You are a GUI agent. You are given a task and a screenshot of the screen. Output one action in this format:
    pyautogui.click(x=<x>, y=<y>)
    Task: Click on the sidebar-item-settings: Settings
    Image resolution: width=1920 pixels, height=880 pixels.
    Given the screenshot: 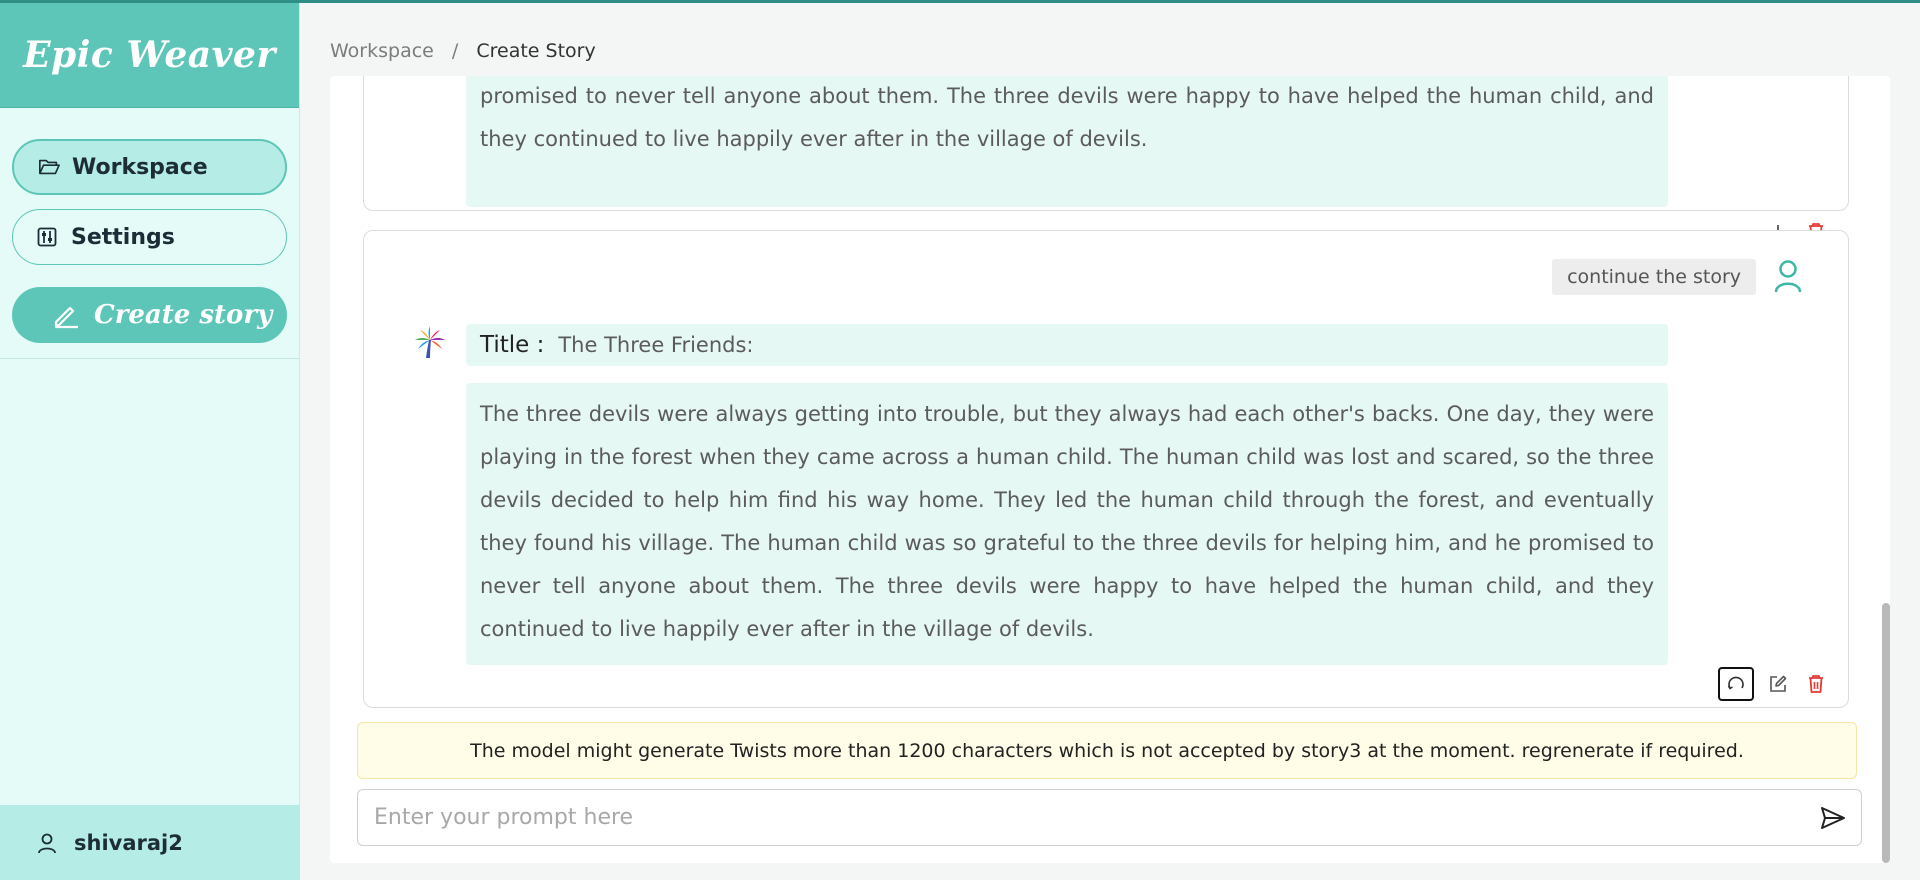 What is the action you would take?
    pyautogui.click(x=149, y=237)
    